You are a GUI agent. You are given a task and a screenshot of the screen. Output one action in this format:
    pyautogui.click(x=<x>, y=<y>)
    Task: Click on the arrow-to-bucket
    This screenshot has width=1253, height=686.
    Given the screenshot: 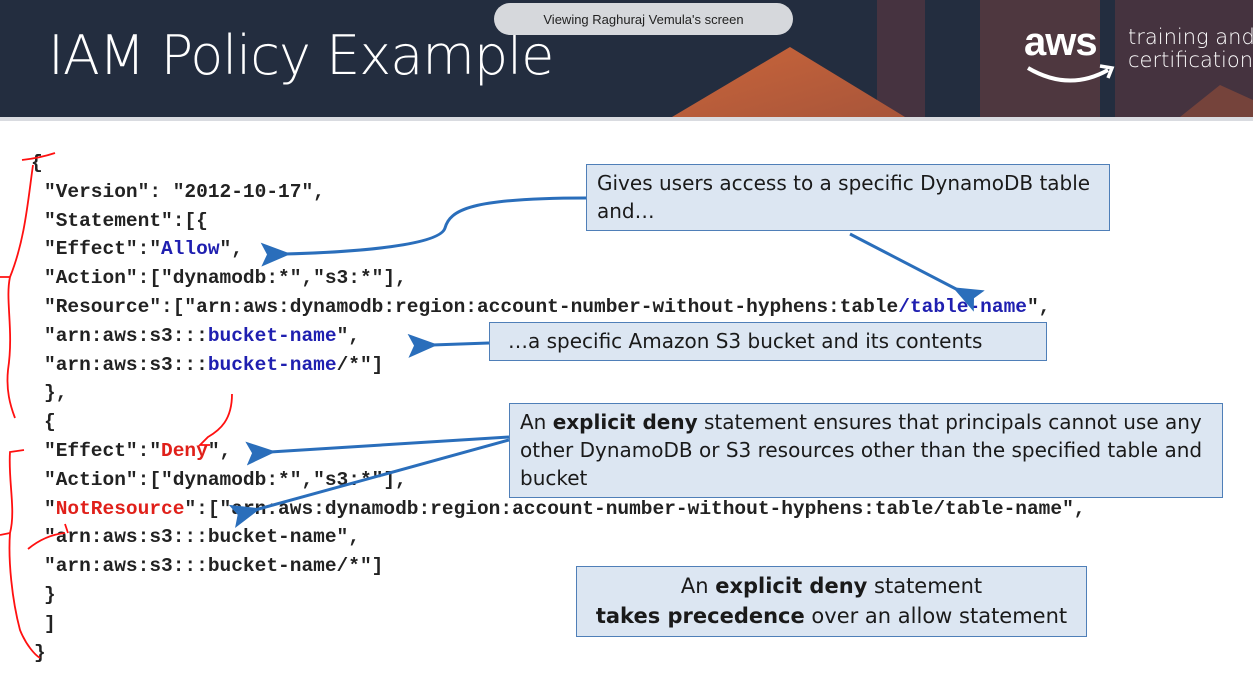 What is the action you would take?
    pyautogui.click(x=448, y=345)
    